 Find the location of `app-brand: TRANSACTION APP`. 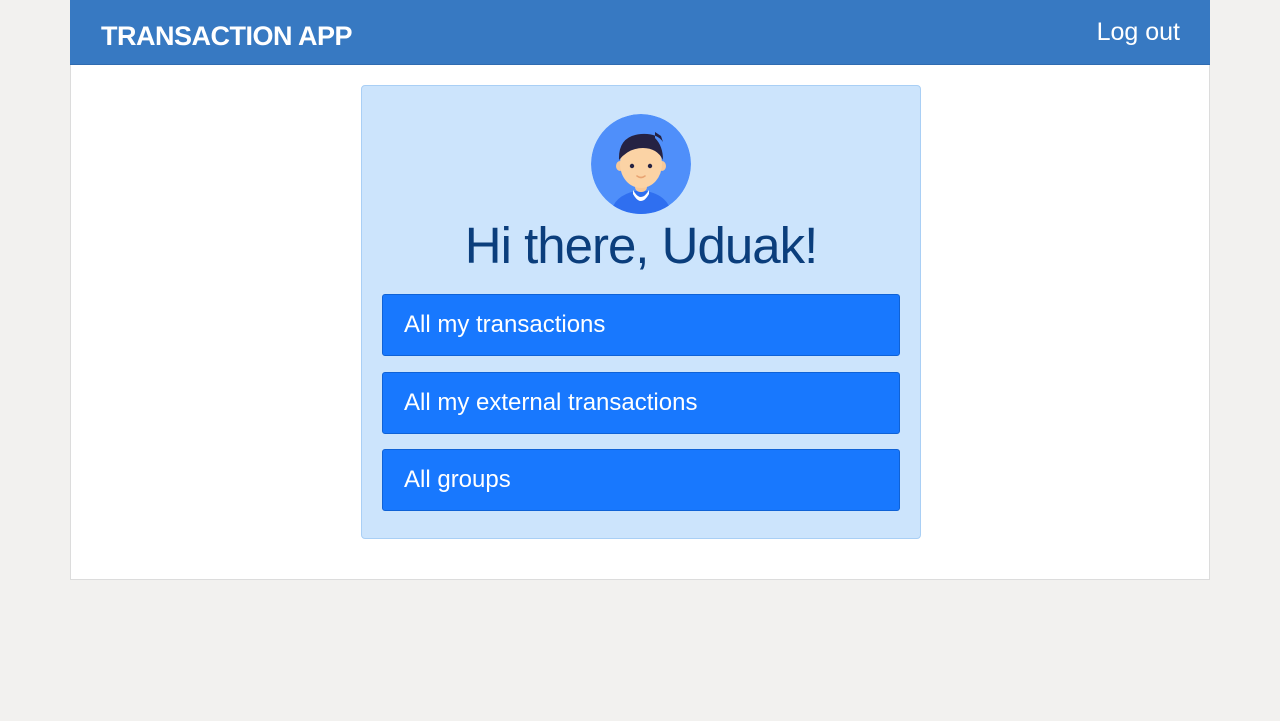

app-brand: TRANSACTION APP is located at coordinates (227, 36).